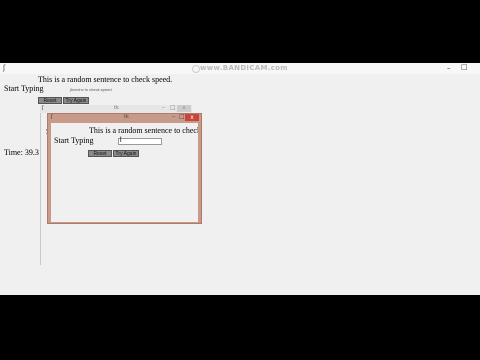  I want to click on typed-text: jhvnvhv to check speed, so click(91, 89).